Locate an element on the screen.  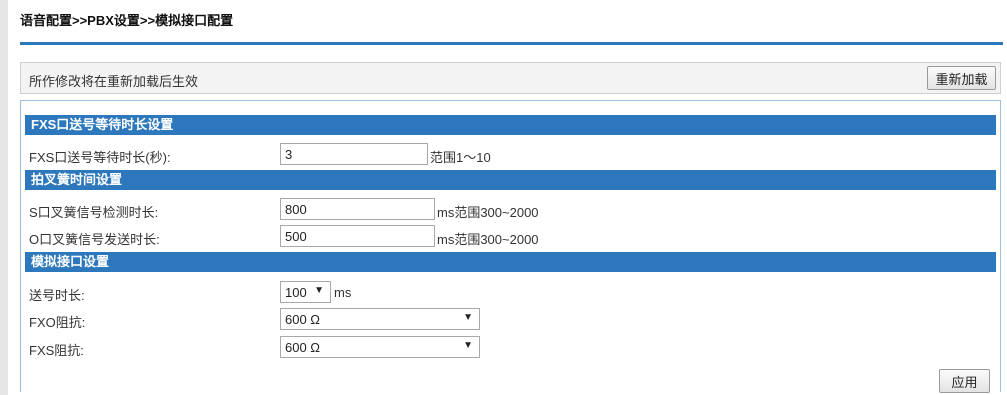
header-divider is located at coordinates (511, 43).